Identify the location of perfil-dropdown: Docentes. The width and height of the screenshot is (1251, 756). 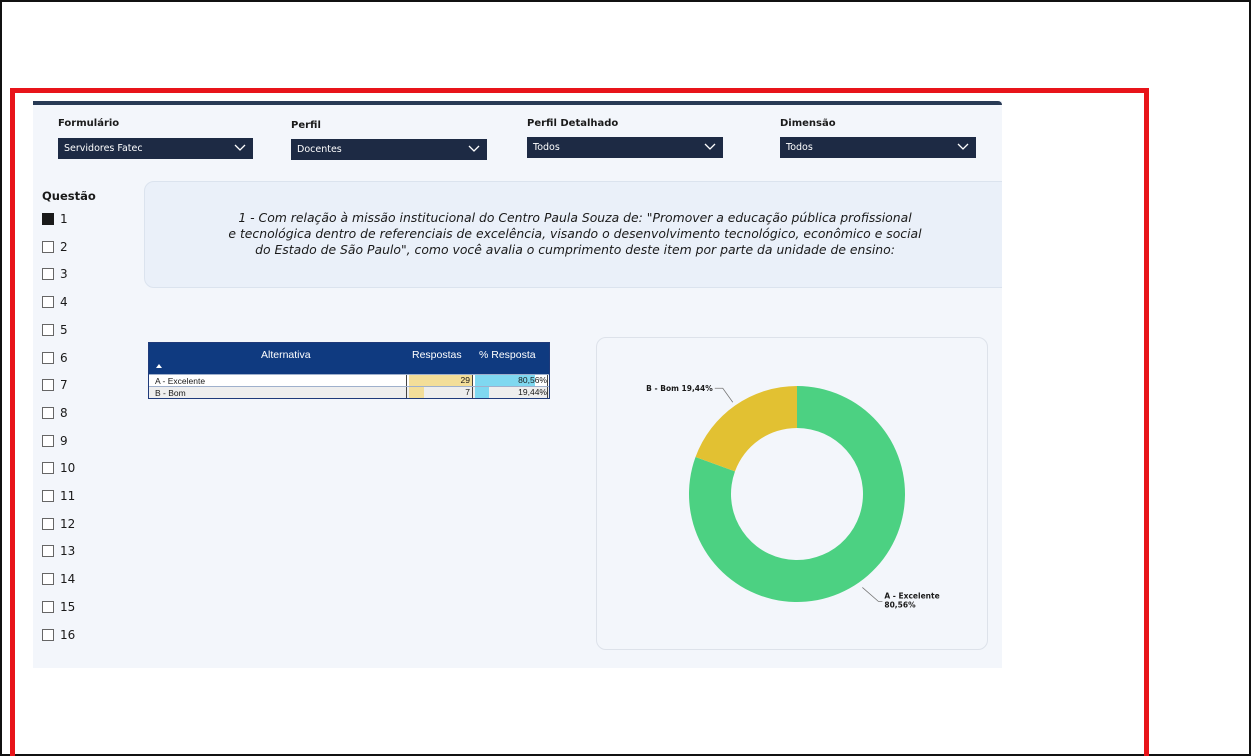
(389, 149).